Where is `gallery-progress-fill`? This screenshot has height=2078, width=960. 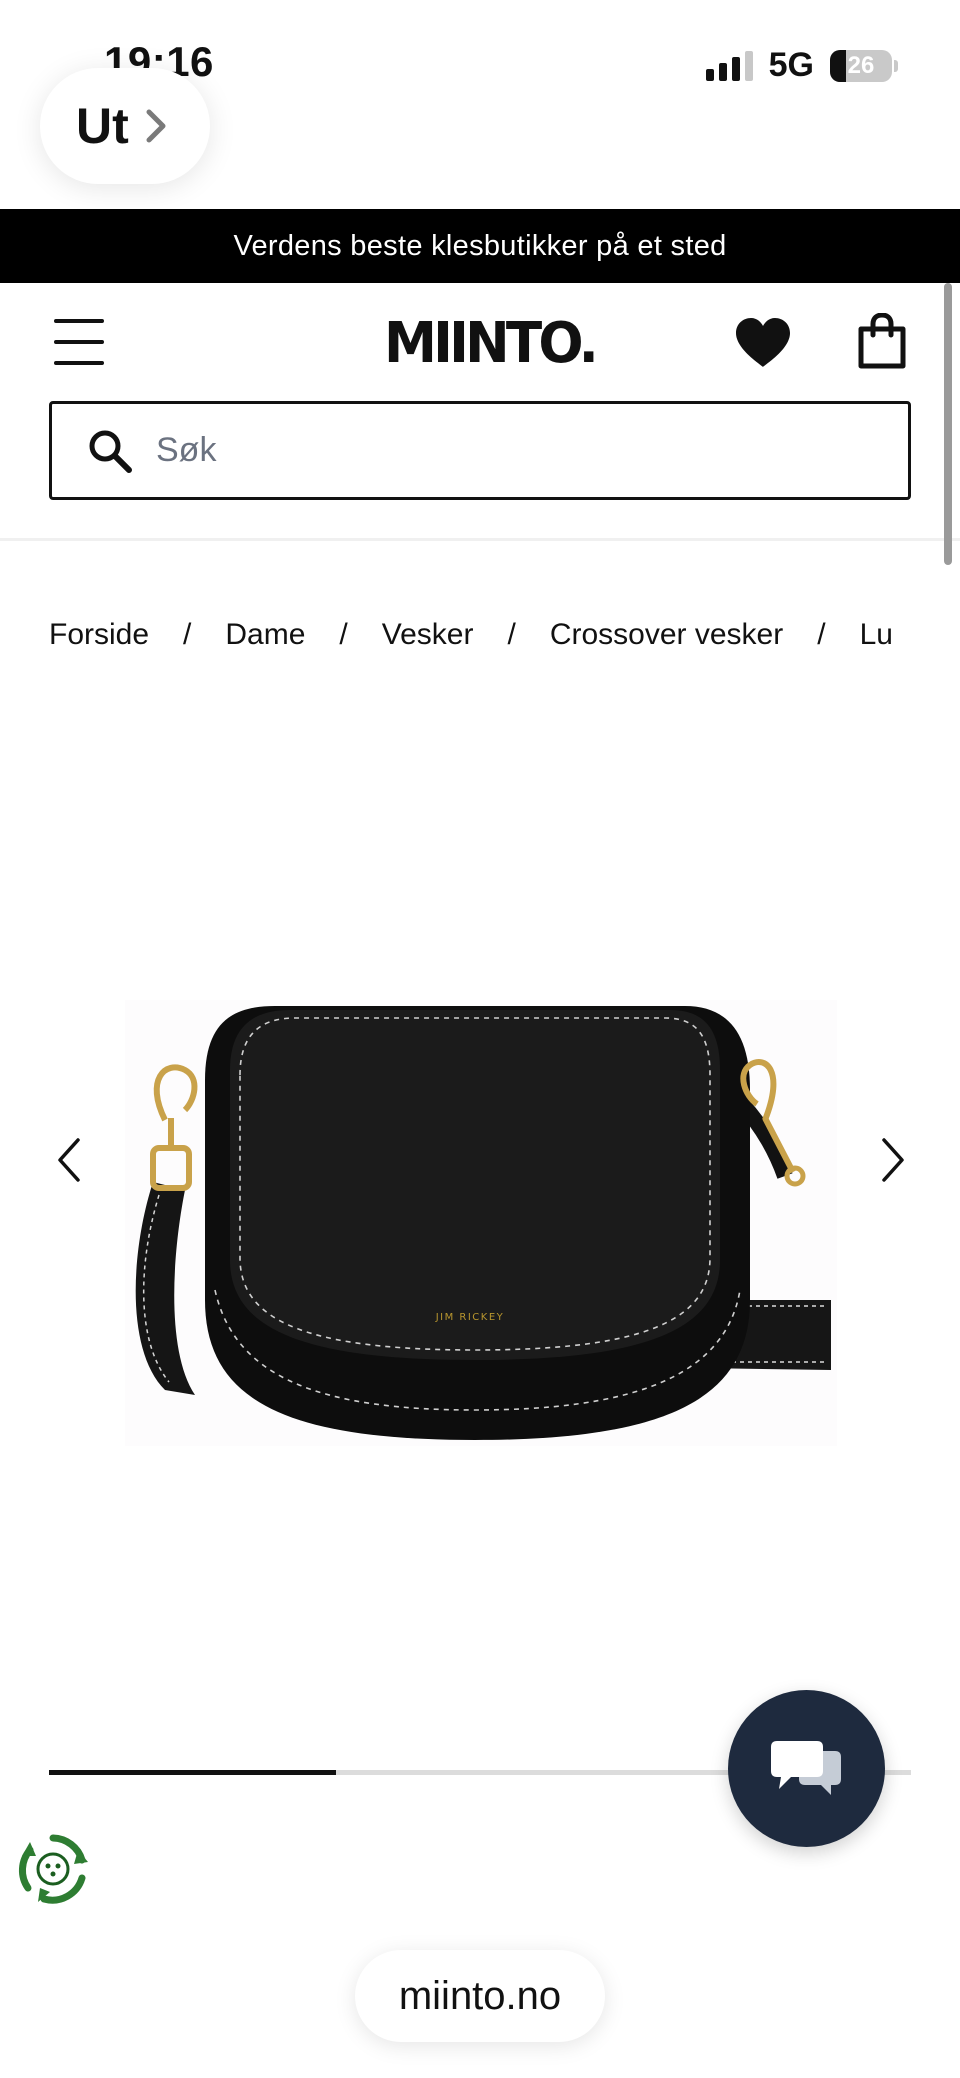 gallery-progress-fill is located at coordinates (193, 1772).